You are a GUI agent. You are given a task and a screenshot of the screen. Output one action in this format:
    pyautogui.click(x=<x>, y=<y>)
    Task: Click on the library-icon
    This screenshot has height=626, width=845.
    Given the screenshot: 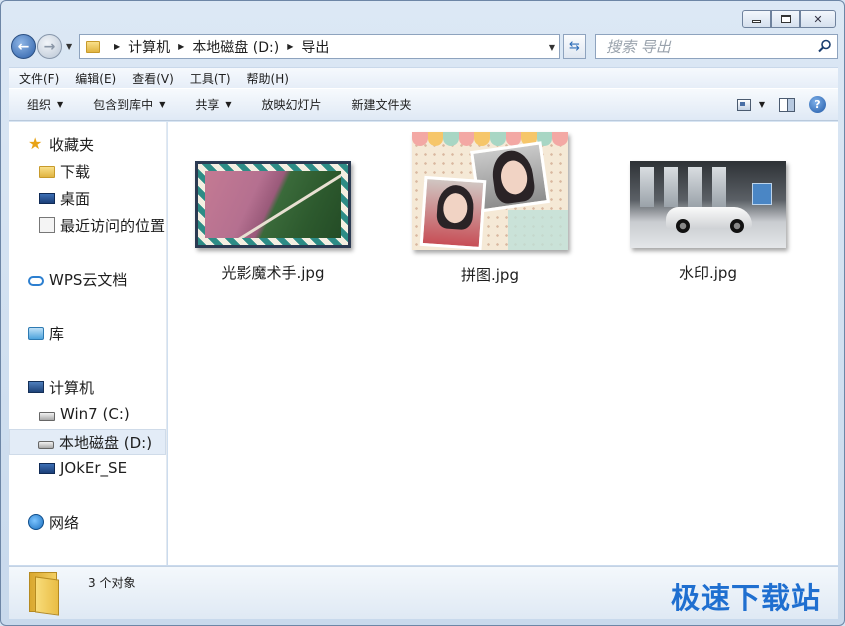 What is the action you would take?
    pyautogui.click(x=36, y=333)
    